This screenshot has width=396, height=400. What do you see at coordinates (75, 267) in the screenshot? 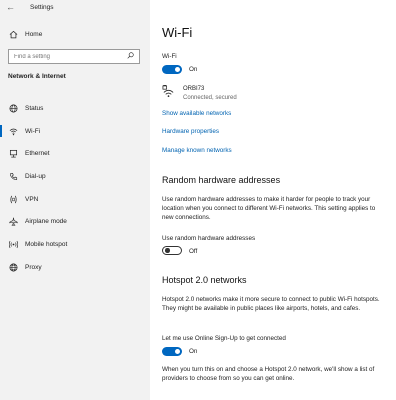
I see `sidebar-item-proxy: Proxy` at bounding box center [75, 267].